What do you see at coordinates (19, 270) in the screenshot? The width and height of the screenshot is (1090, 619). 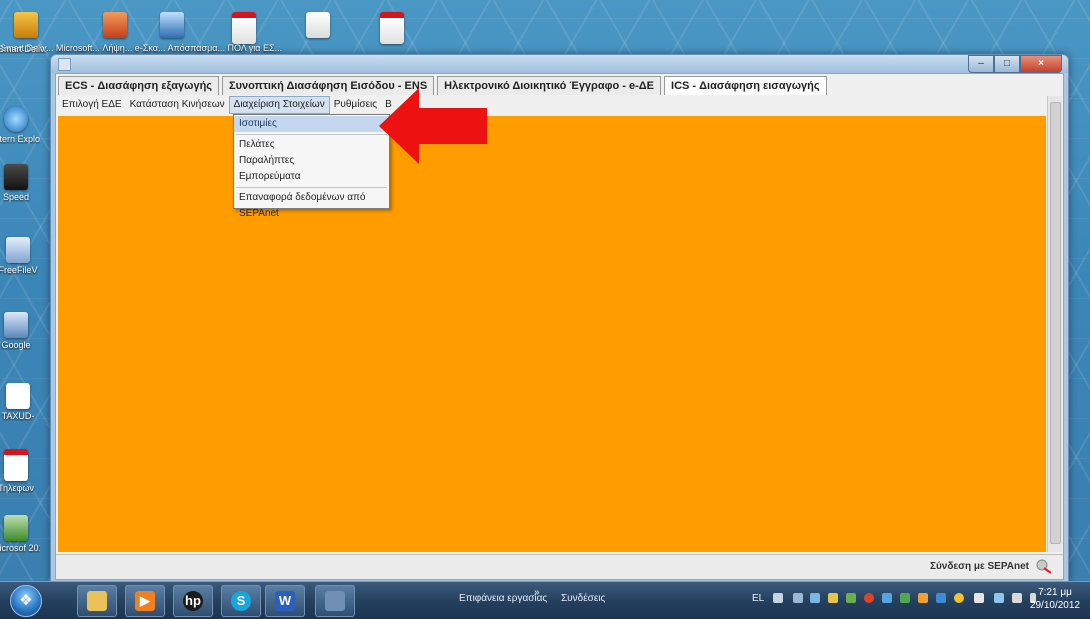 I see `desktop-icon-label: FreeFileV` at bounding box center [19, 270].